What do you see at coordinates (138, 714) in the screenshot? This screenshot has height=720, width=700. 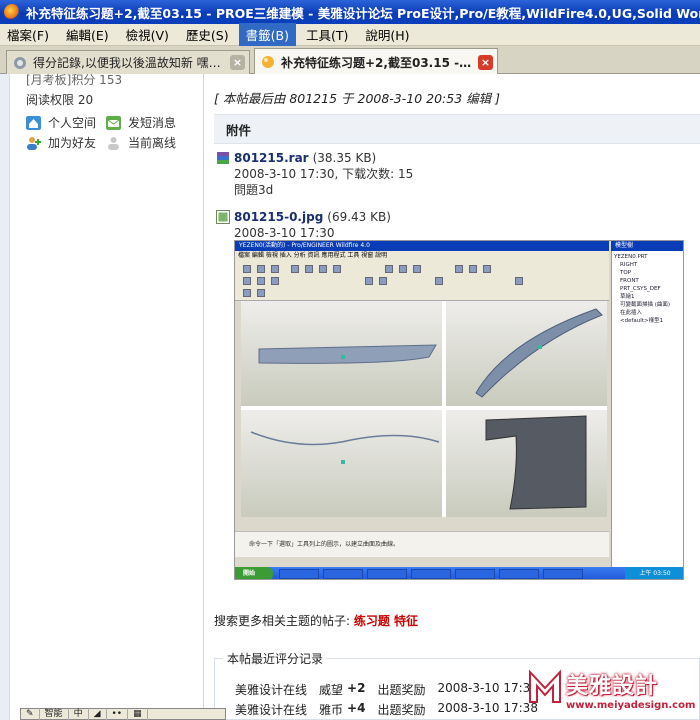 I see `ime-keyboard-button: ▦` at bounding box center [138, 714].